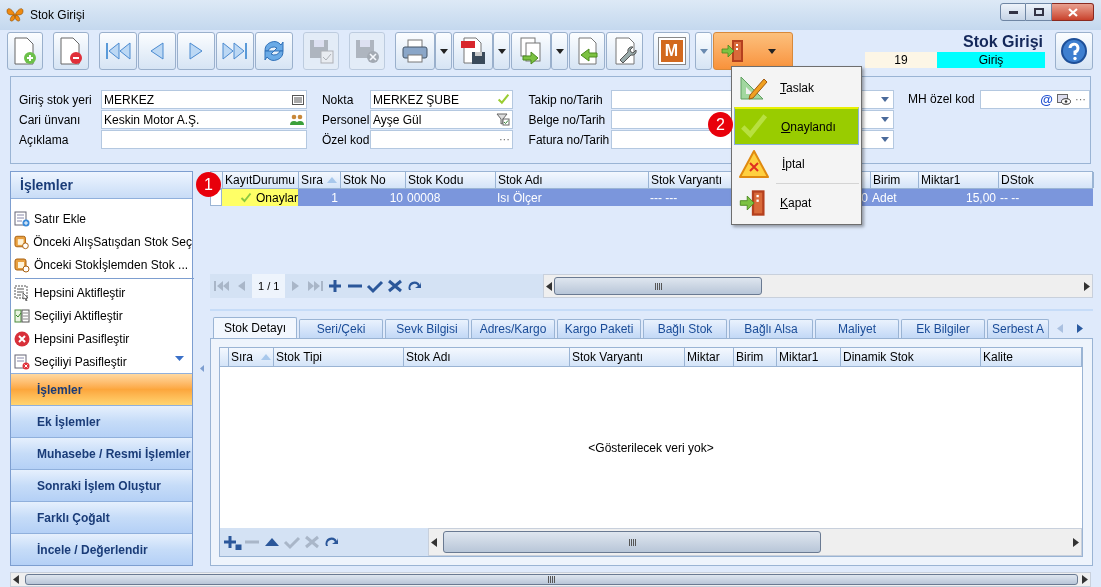  What do you see at coordinates (118, 51) in the screenshot?
I see `first-button` at bounding box center [118, 51].